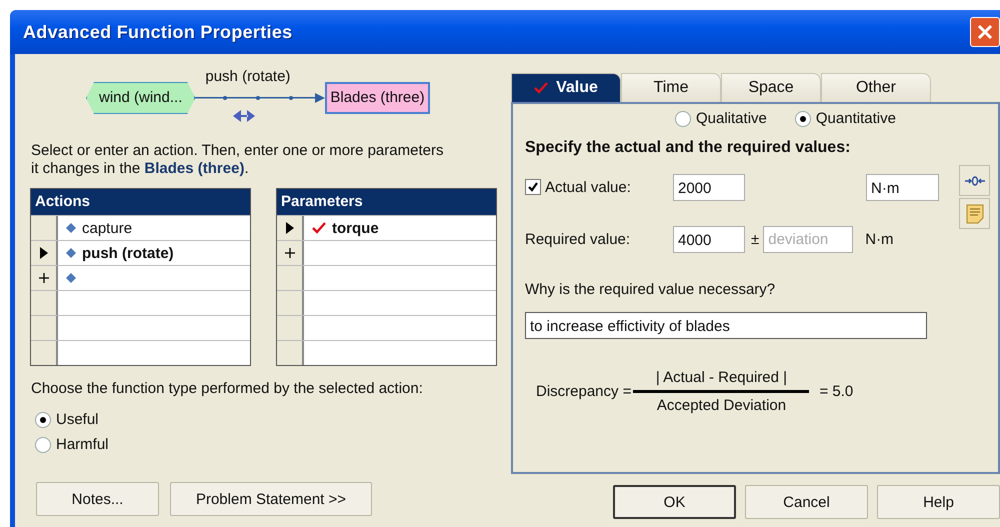  Describe the element at coordinates (67, 419) in the screenshot. I see `radio-option: Useful` at that location.